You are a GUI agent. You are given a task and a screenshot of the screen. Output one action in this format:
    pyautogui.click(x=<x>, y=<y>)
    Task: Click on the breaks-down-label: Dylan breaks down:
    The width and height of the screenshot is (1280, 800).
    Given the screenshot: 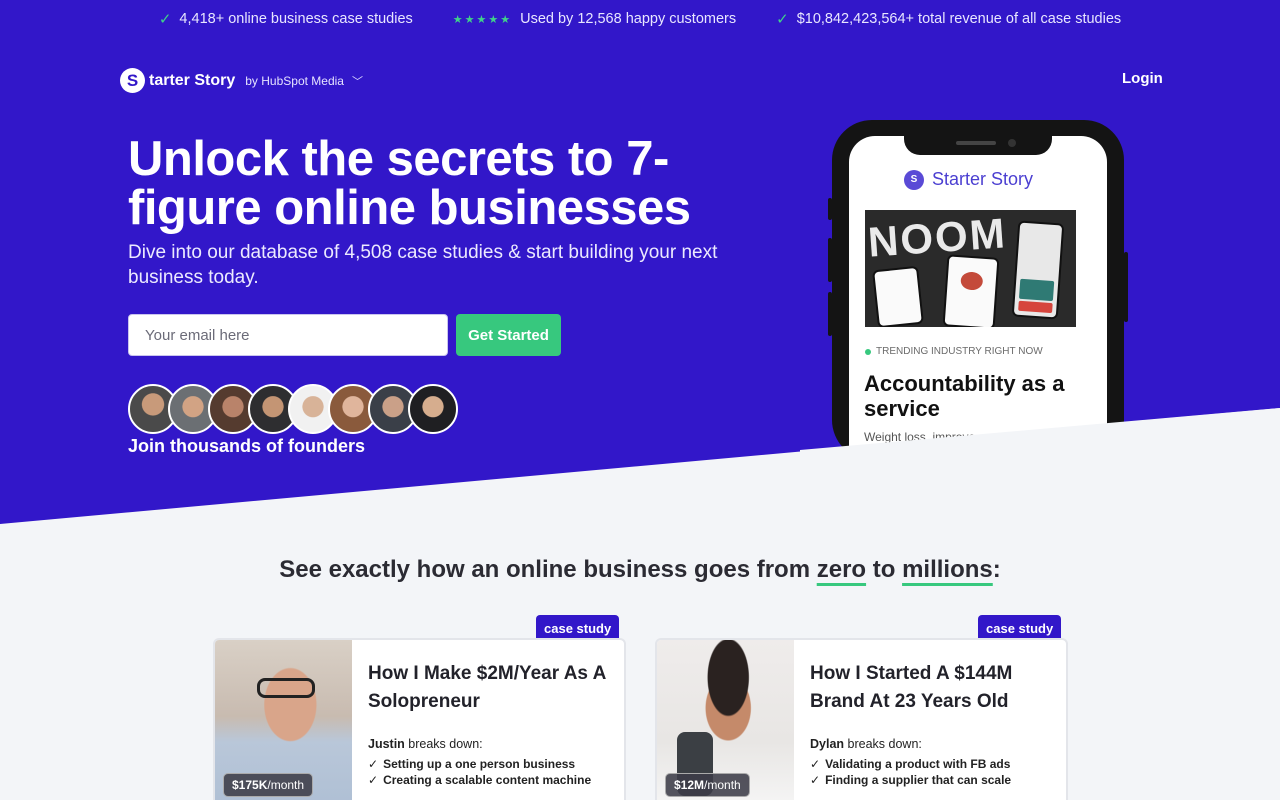 What is the action you would take?
    pyautogui.click(x=866, y=744)
    